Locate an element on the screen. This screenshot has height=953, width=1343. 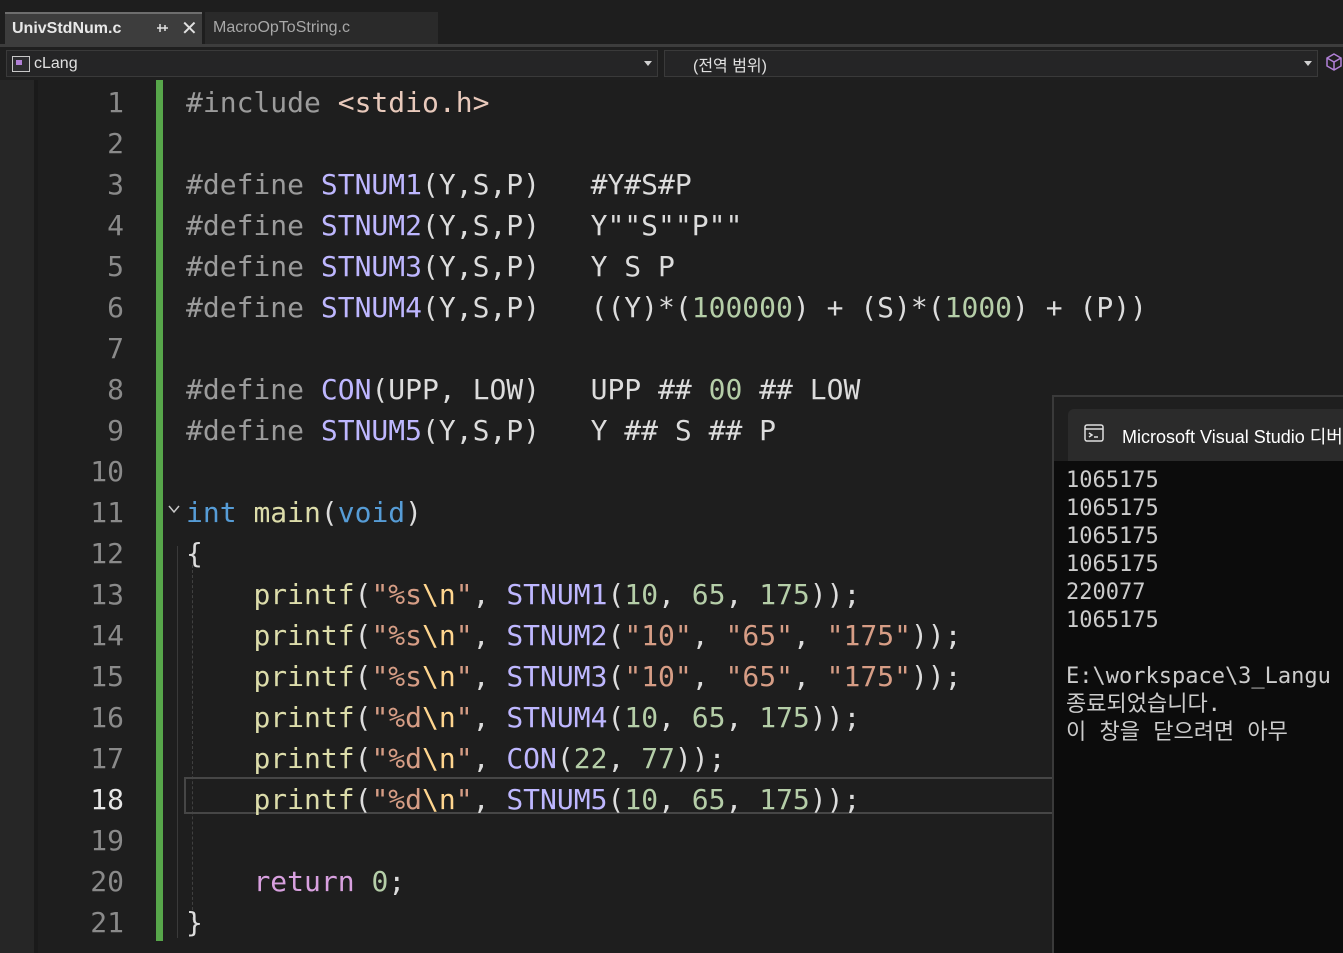
code-token: ; is located at coordinates (397, 881).